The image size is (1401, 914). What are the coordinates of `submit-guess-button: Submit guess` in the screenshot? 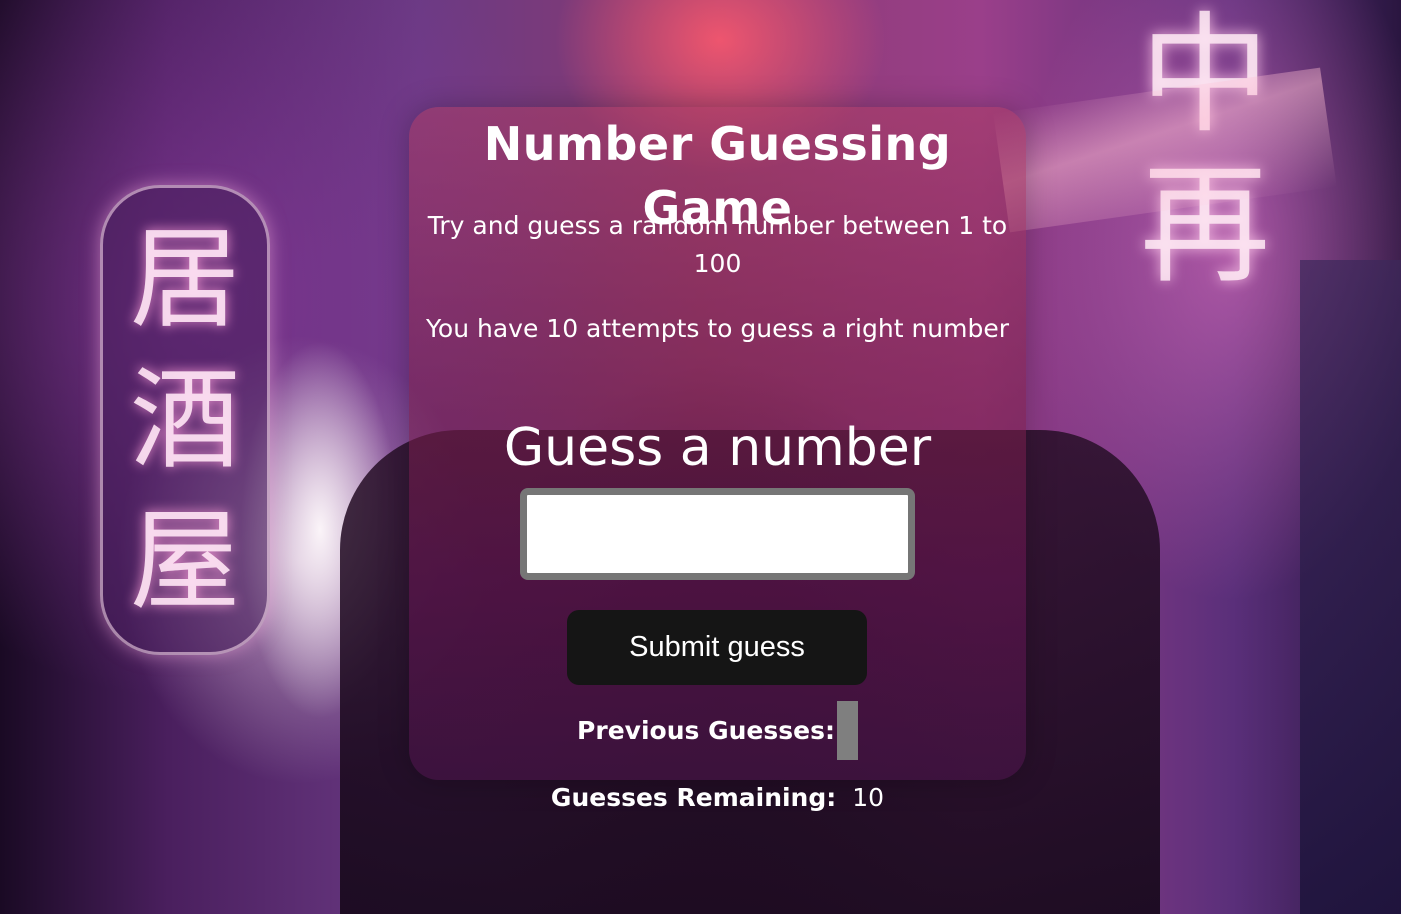 It's located at (717, 647).